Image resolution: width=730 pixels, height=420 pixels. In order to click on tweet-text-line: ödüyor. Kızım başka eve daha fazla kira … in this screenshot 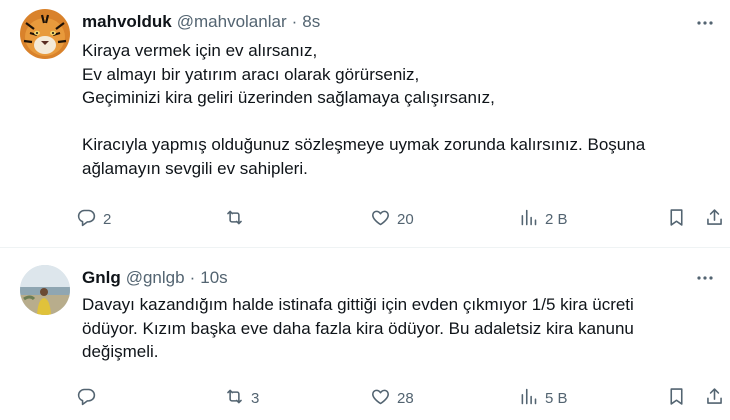, I will do `click(358, 328)`.